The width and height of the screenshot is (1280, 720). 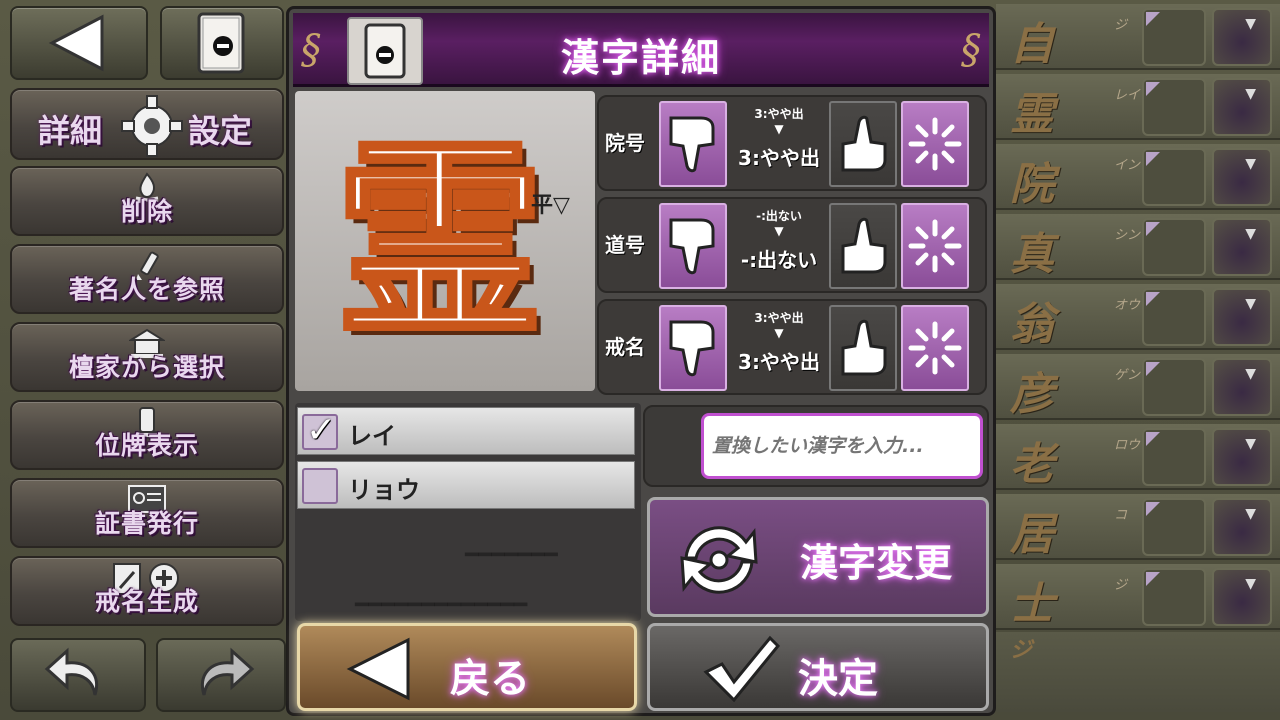 What do you see at coordinates (779, 362) in the screenshot?
I see `preference-current: 3:やや出` at bounding box center [779, 362].